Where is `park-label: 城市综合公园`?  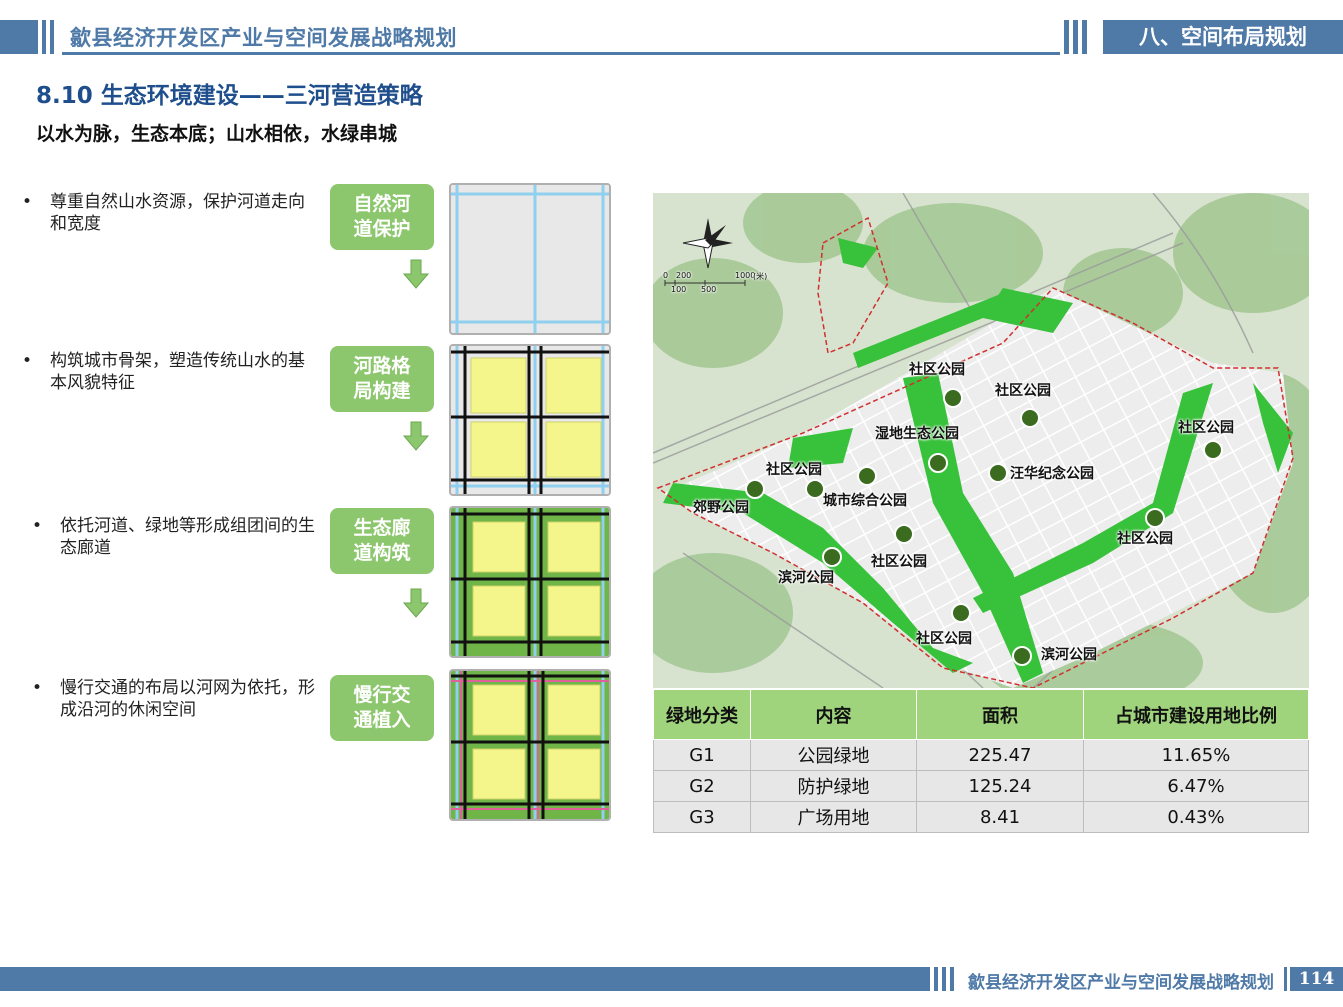 park-label: 城市综合公园 is located at coordinates (865, 501).